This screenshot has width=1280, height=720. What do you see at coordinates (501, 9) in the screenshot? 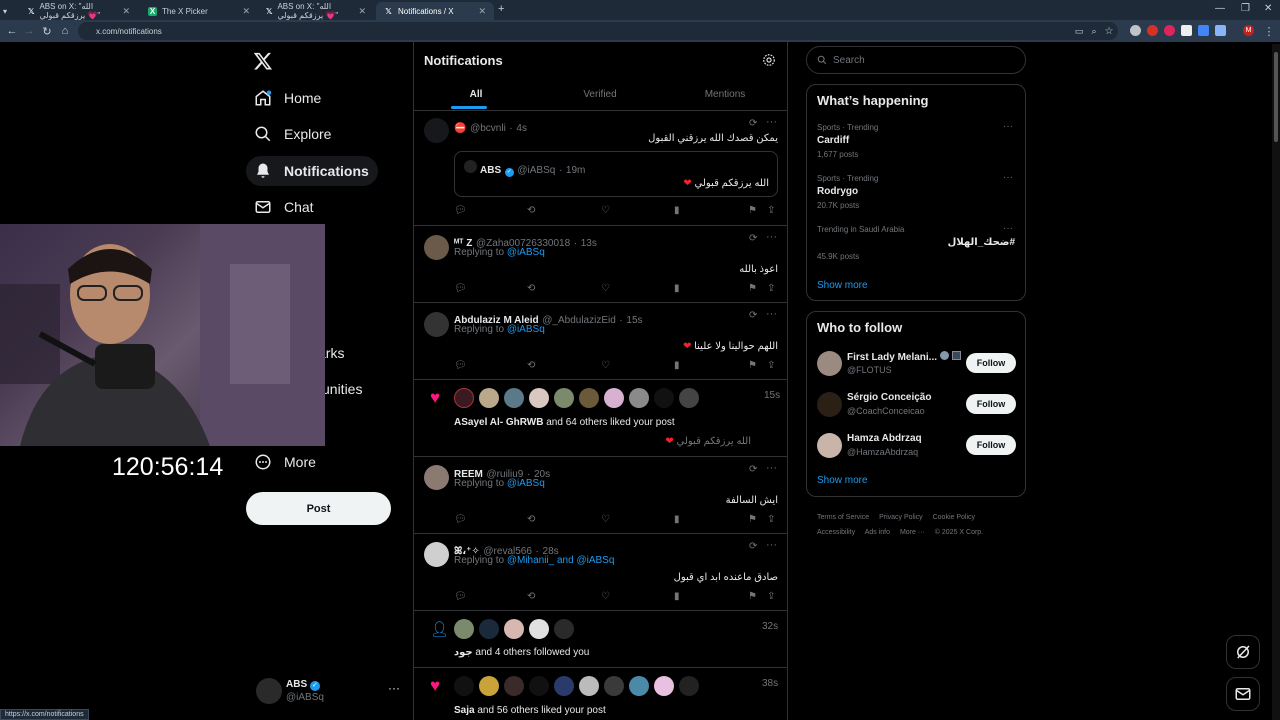
I see `new-tab-icon: +` at bounding box center [501, 9].